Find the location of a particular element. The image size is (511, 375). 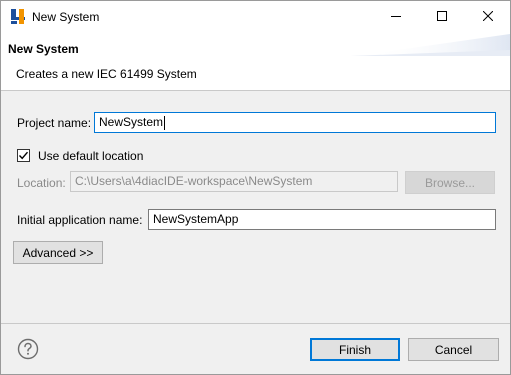

project-name-value: NewSystem is located at coordinates (131, 122).